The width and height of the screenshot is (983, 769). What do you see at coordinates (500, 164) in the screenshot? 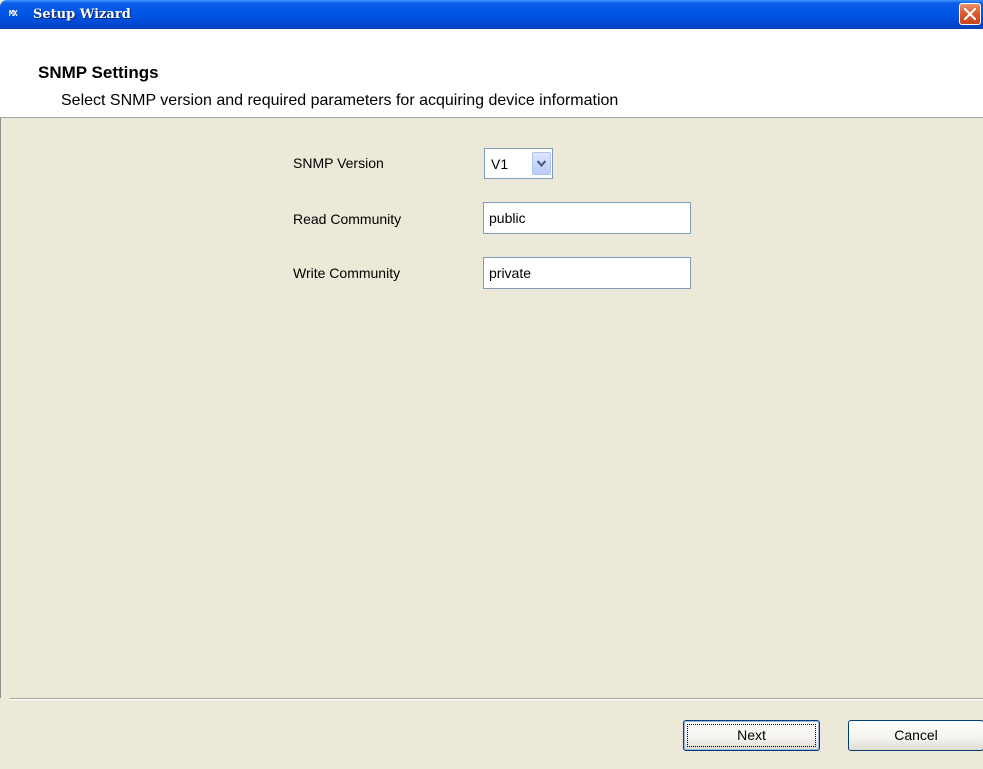
I see `snmp-version-value: V1` at bounding box center [500, 164].